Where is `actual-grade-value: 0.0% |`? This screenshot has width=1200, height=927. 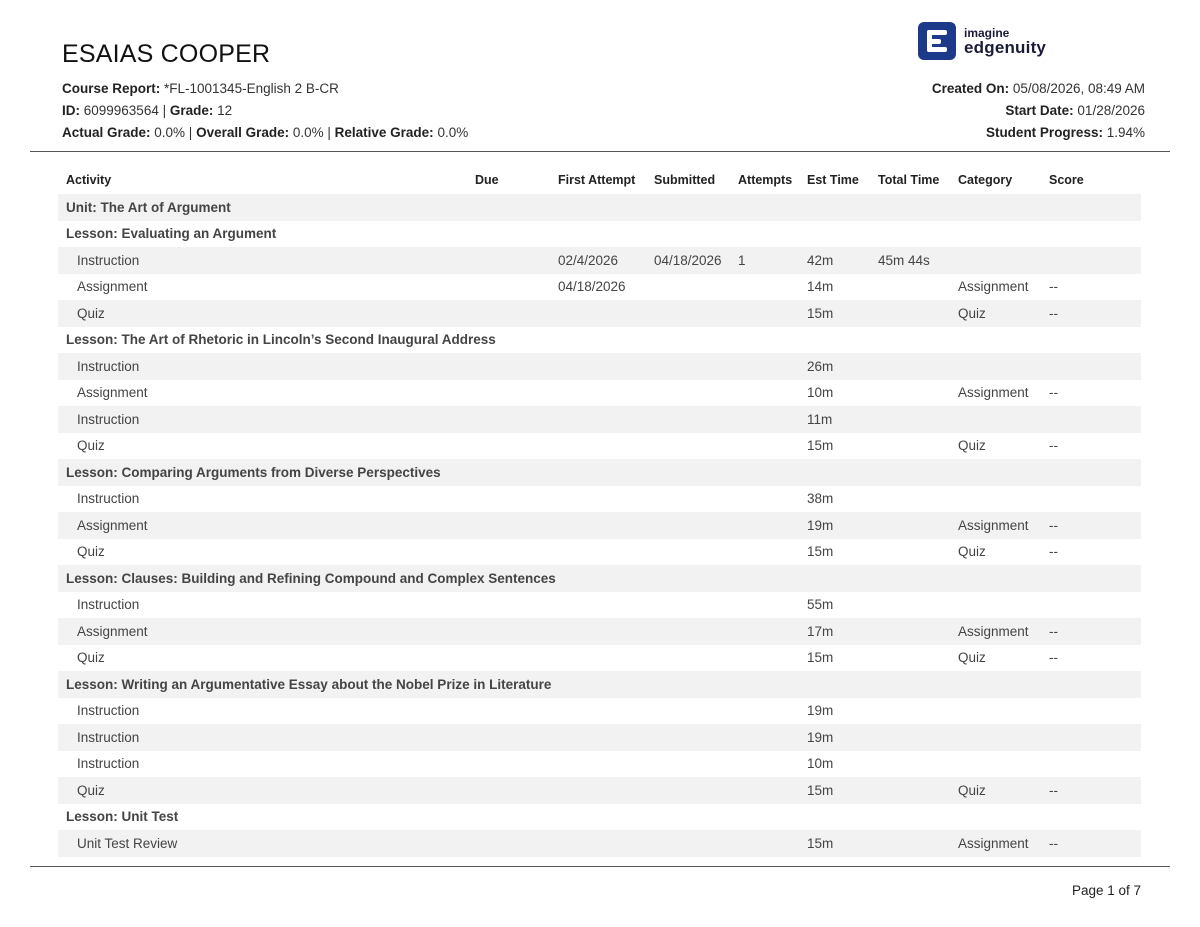
actual-grade-value: 0.0% | is located at coordinates (173, 132).